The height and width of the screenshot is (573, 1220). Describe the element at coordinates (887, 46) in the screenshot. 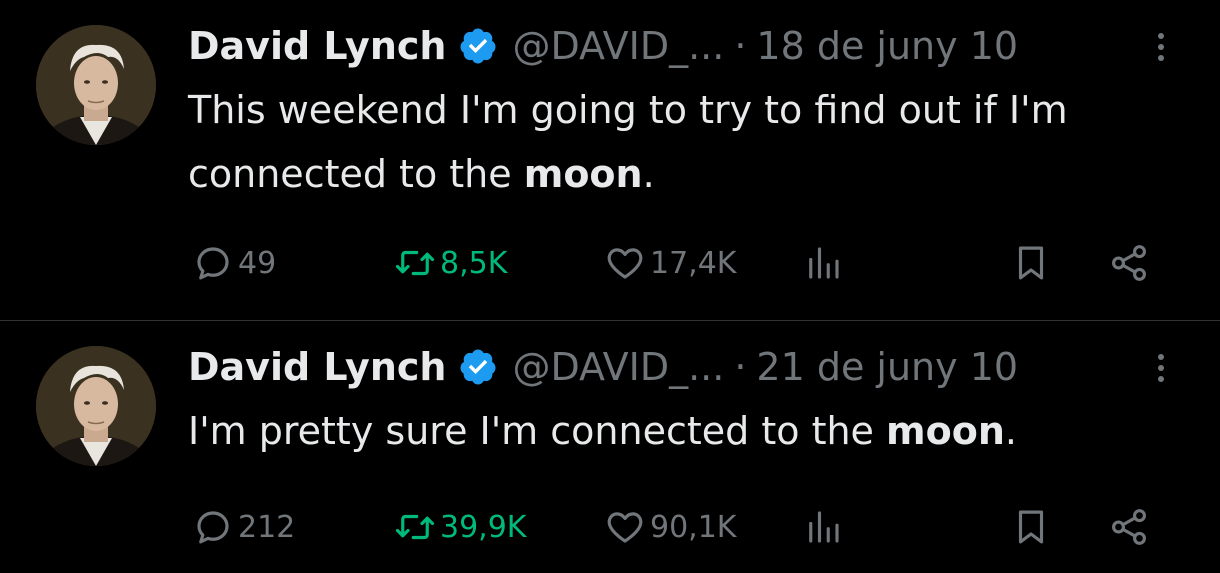

I see `tweet-date: 18 de juny 10` at that location.